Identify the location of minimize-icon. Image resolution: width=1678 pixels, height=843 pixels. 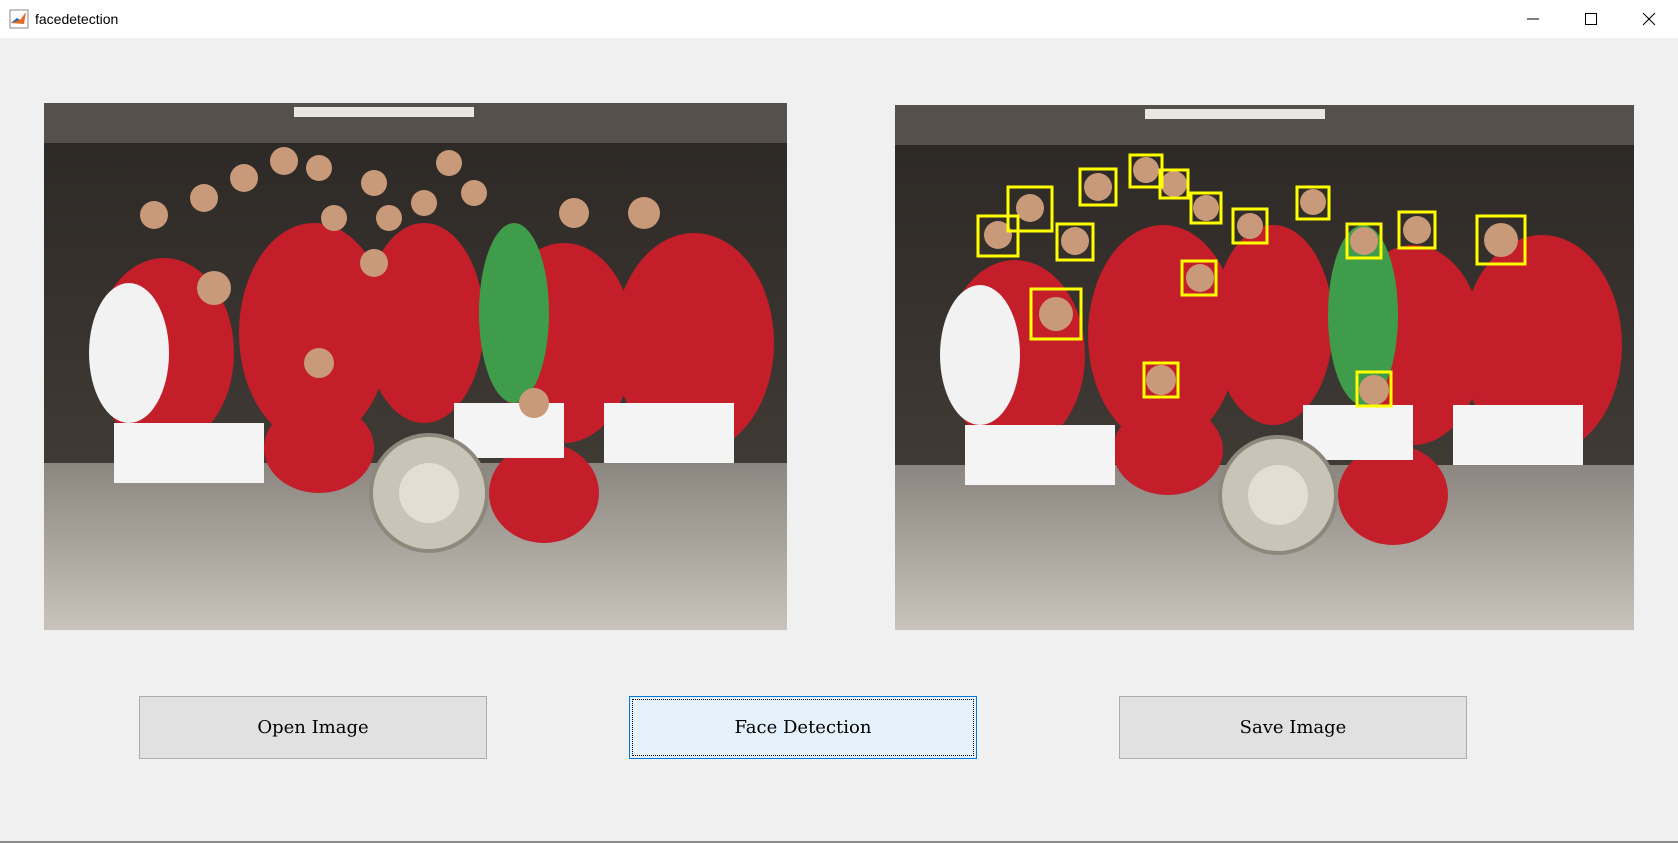
(1533, 19).